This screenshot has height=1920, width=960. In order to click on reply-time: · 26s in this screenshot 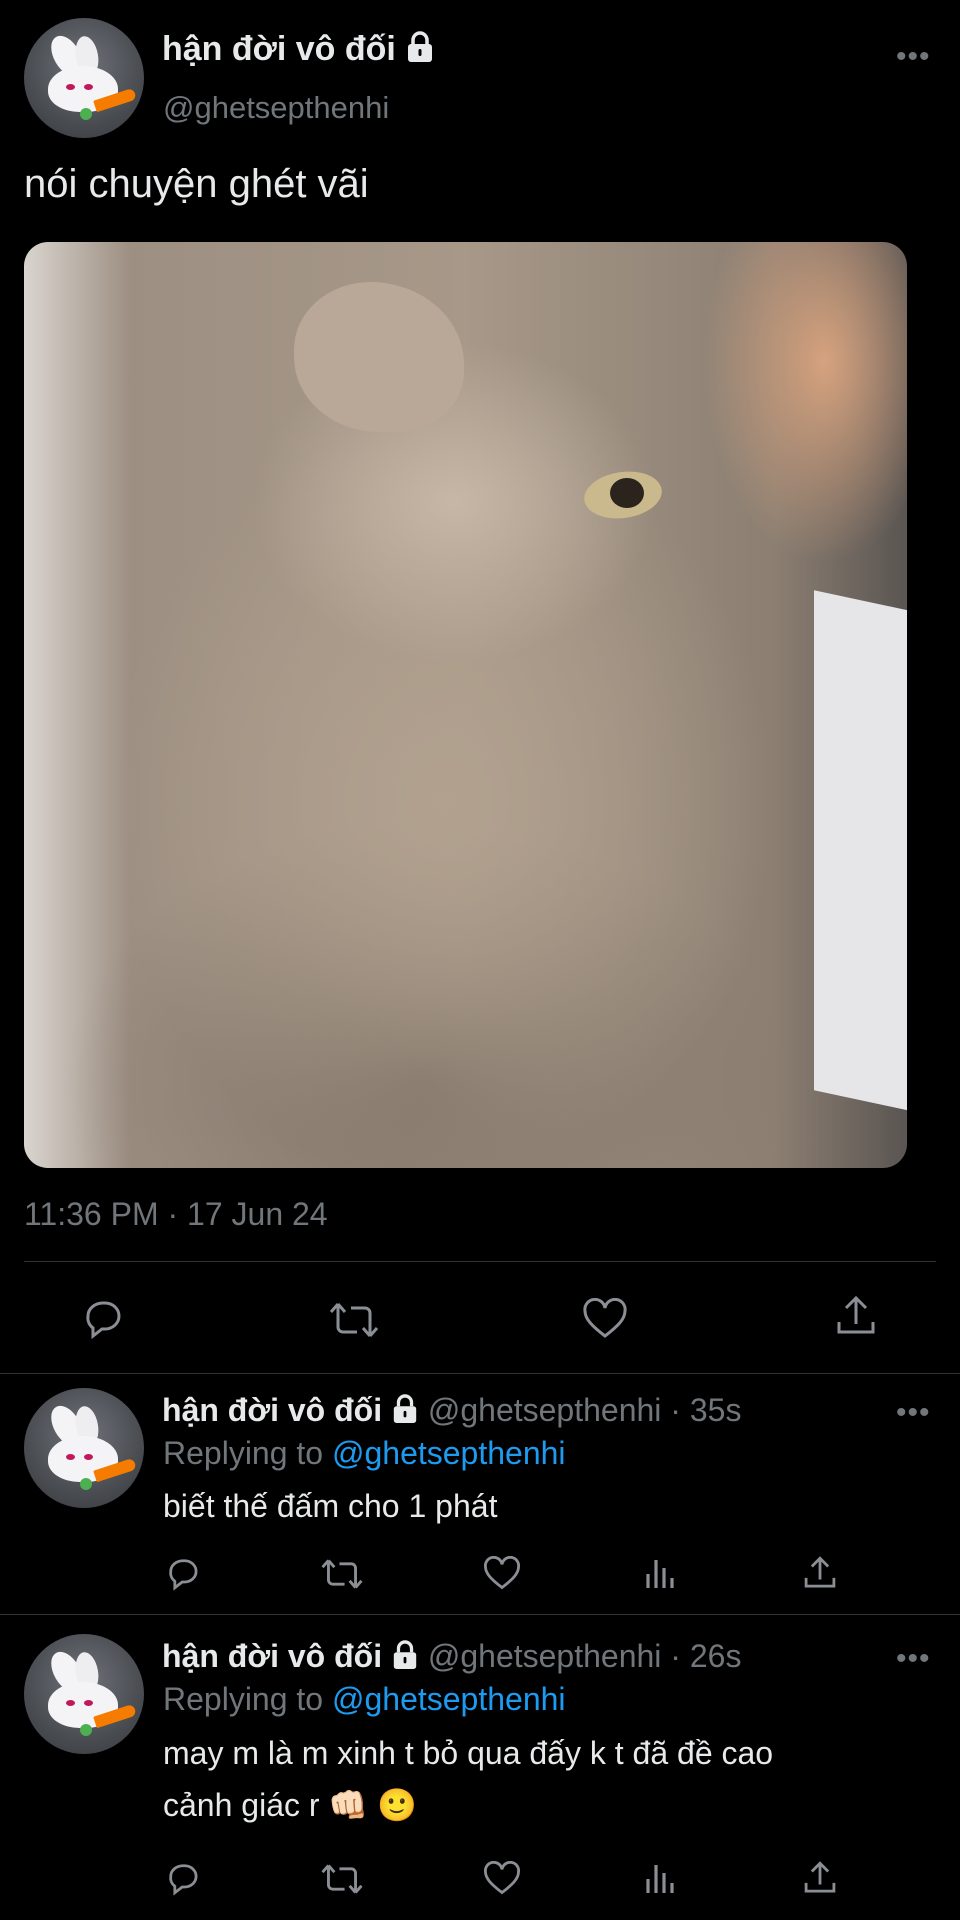, I will do `click(706, 1656)`.